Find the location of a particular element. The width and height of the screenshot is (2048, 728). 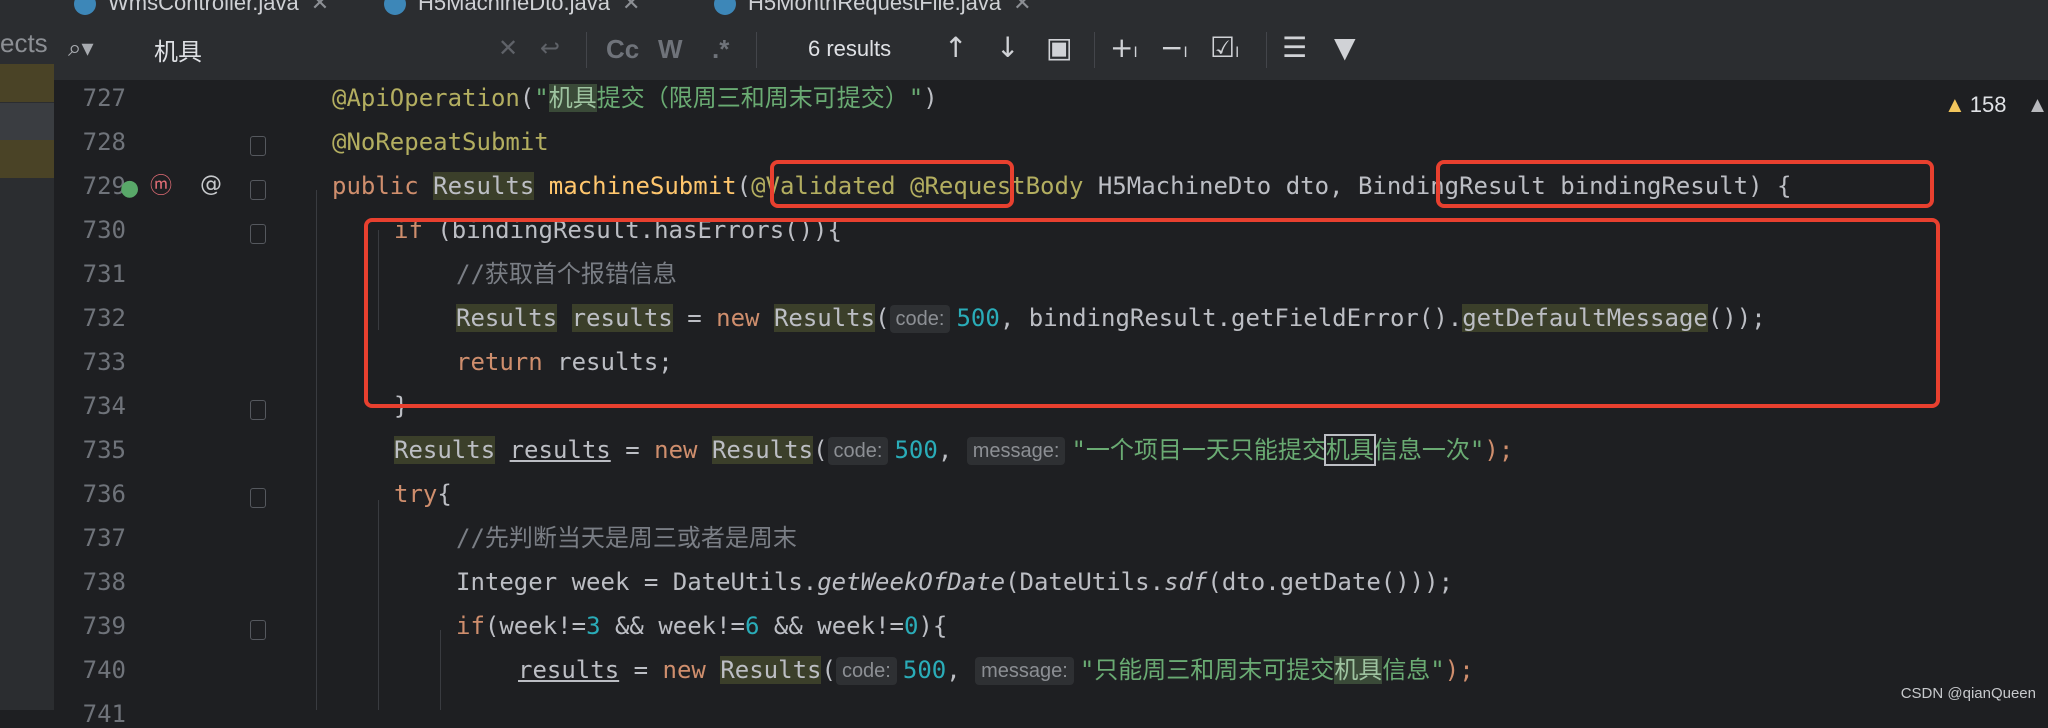

static-method-call: sdf is located at coordinates (1186, 582).